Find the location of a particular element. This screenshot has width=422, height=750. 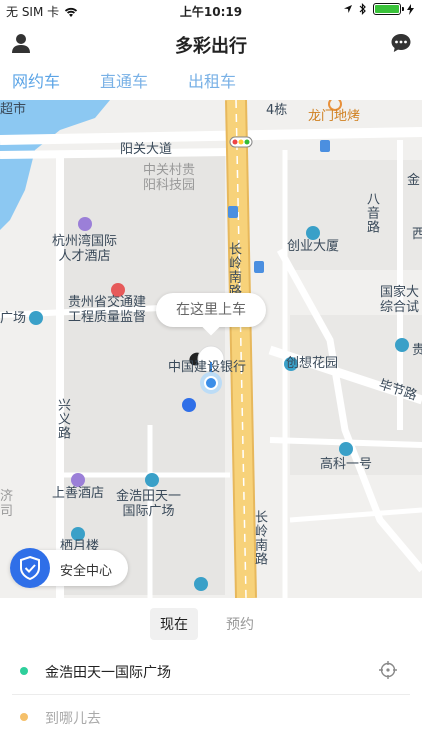

safety-center-label: 安全中心 is located at coordinates (86, 571).